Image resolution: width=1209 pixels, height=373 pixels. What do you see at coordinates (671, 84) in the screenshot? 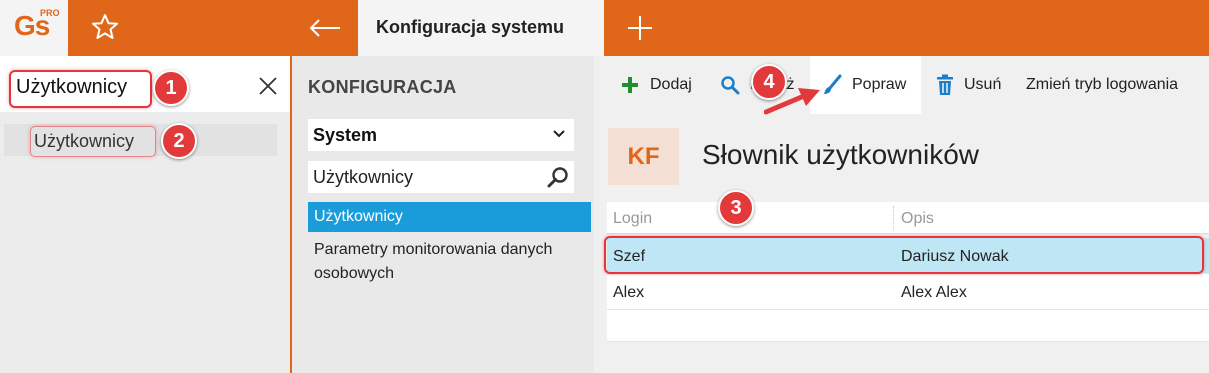
I see `add-button-label: Dodaj` at bounding box center [671, 84].